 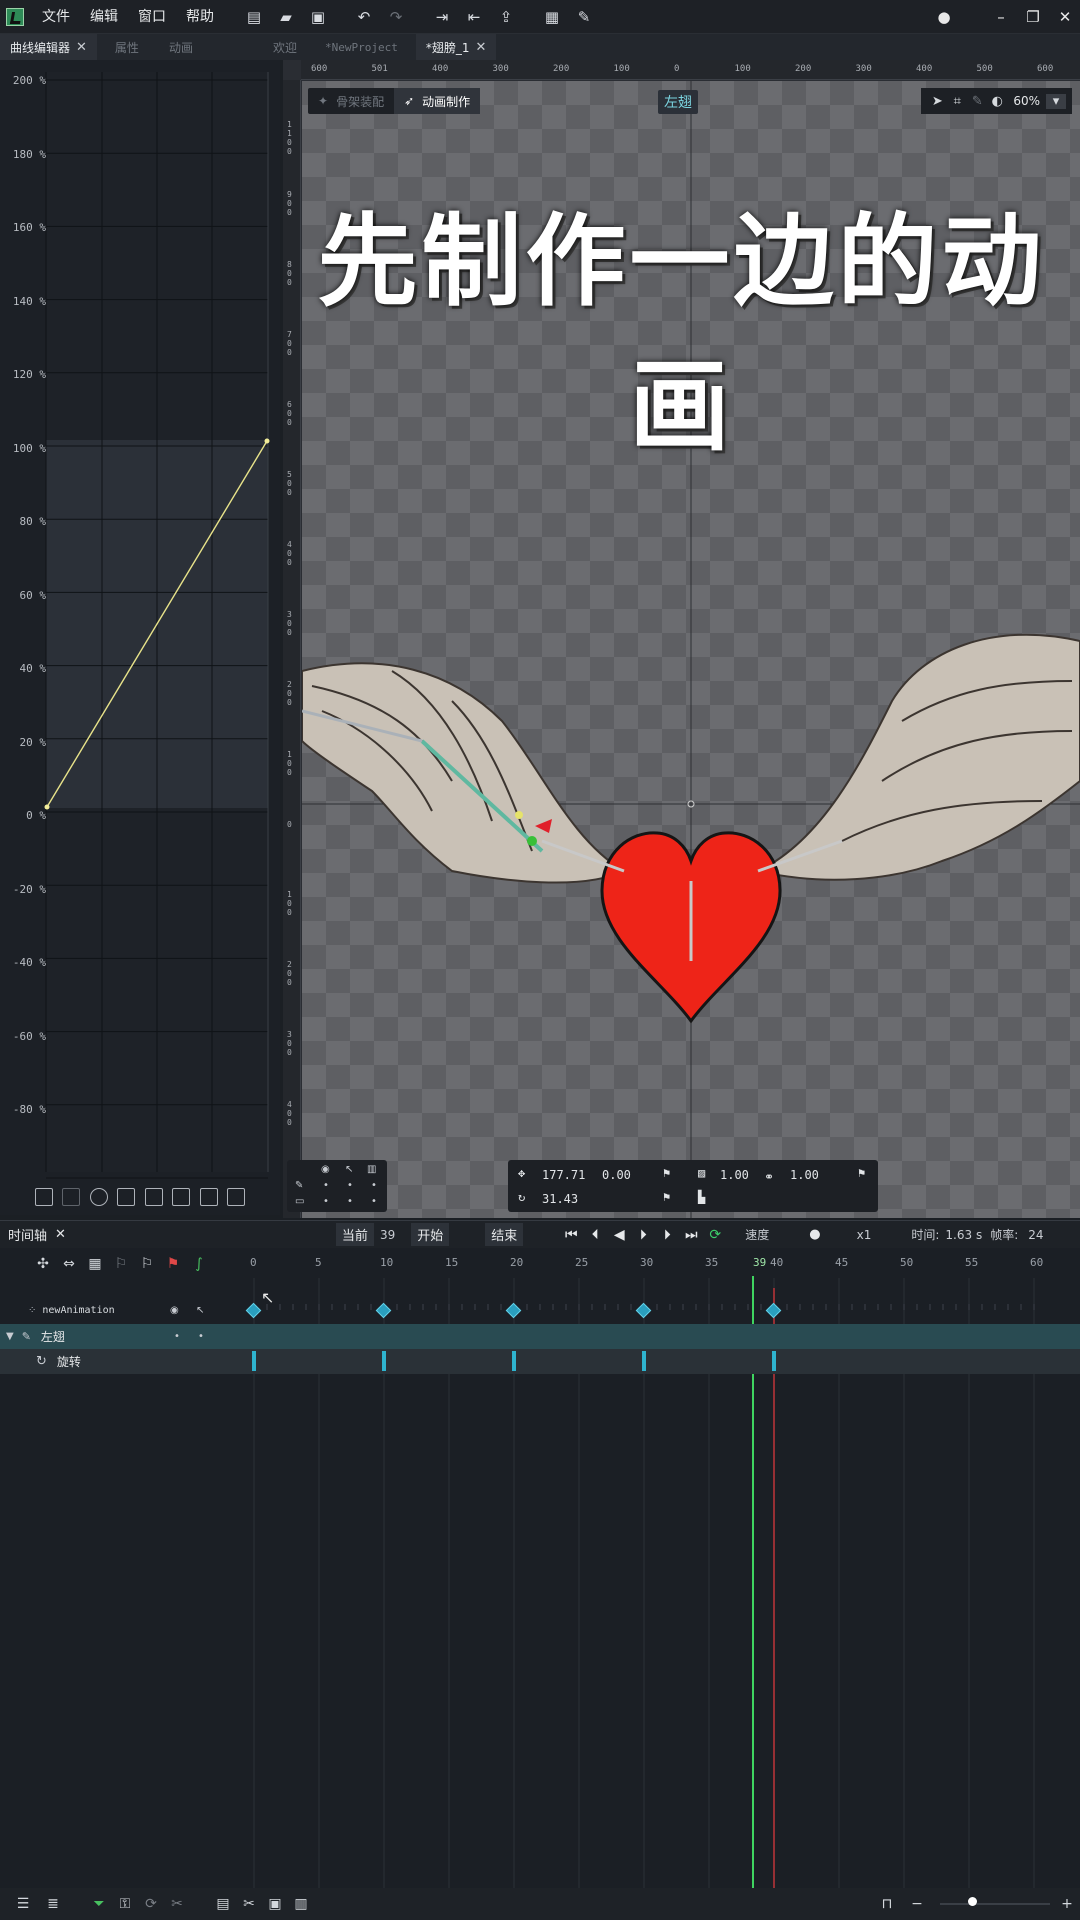 What do you see at coordinates (254, 17) in the screenshot?
I see `new-project-icon: ▤` at bounding box center [254, 17].